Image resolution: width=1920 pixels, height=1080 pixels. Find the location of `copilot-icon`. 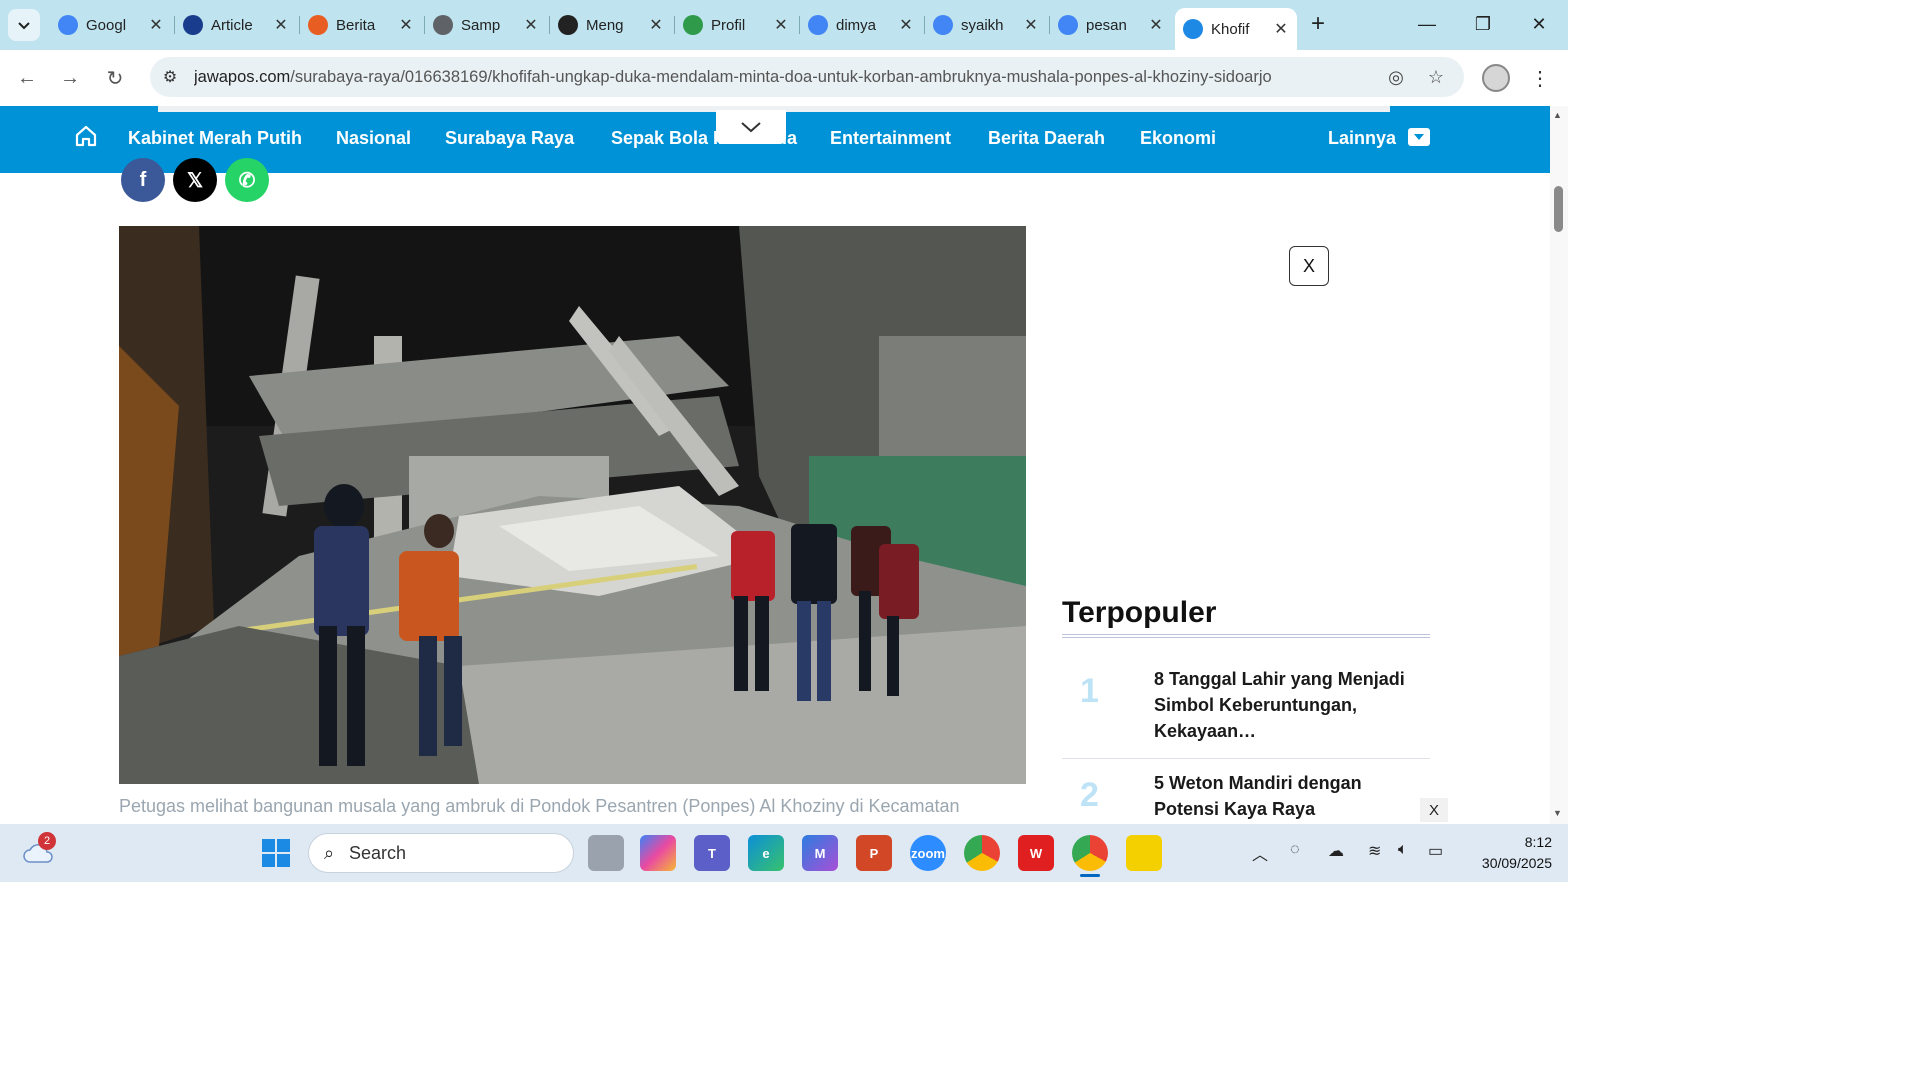

copilot-icon is located at coordinates (658, 853).